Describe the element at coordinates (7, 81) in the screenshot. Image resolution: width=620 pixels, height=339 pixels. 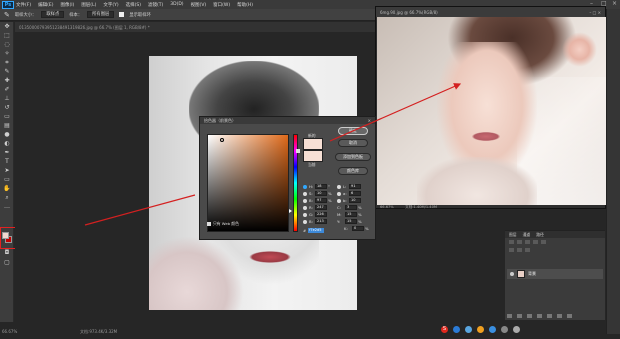
I see `healing-brush-icon: ✚` at that location.